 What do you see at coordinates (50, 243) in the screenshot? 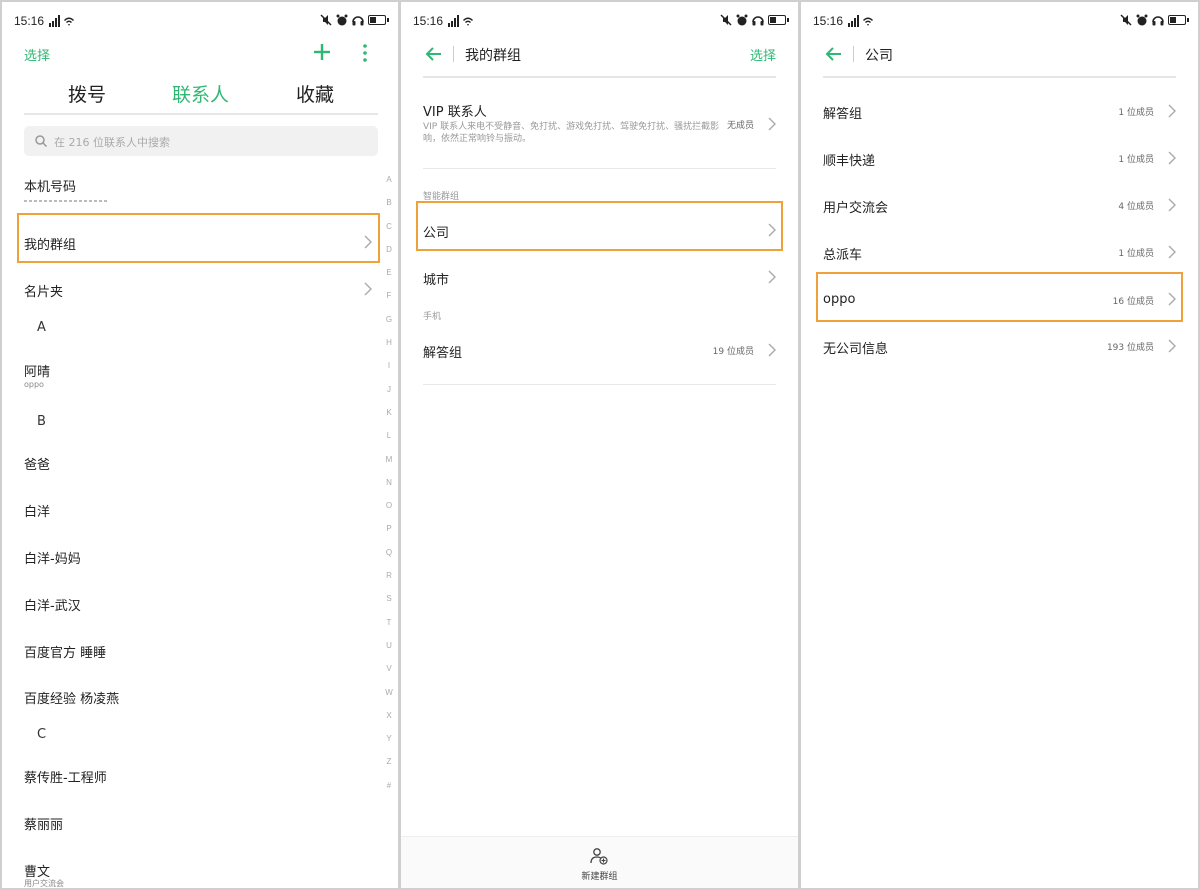
I see `my-groups-row: 我的群组` at bounding box center [50, 243].